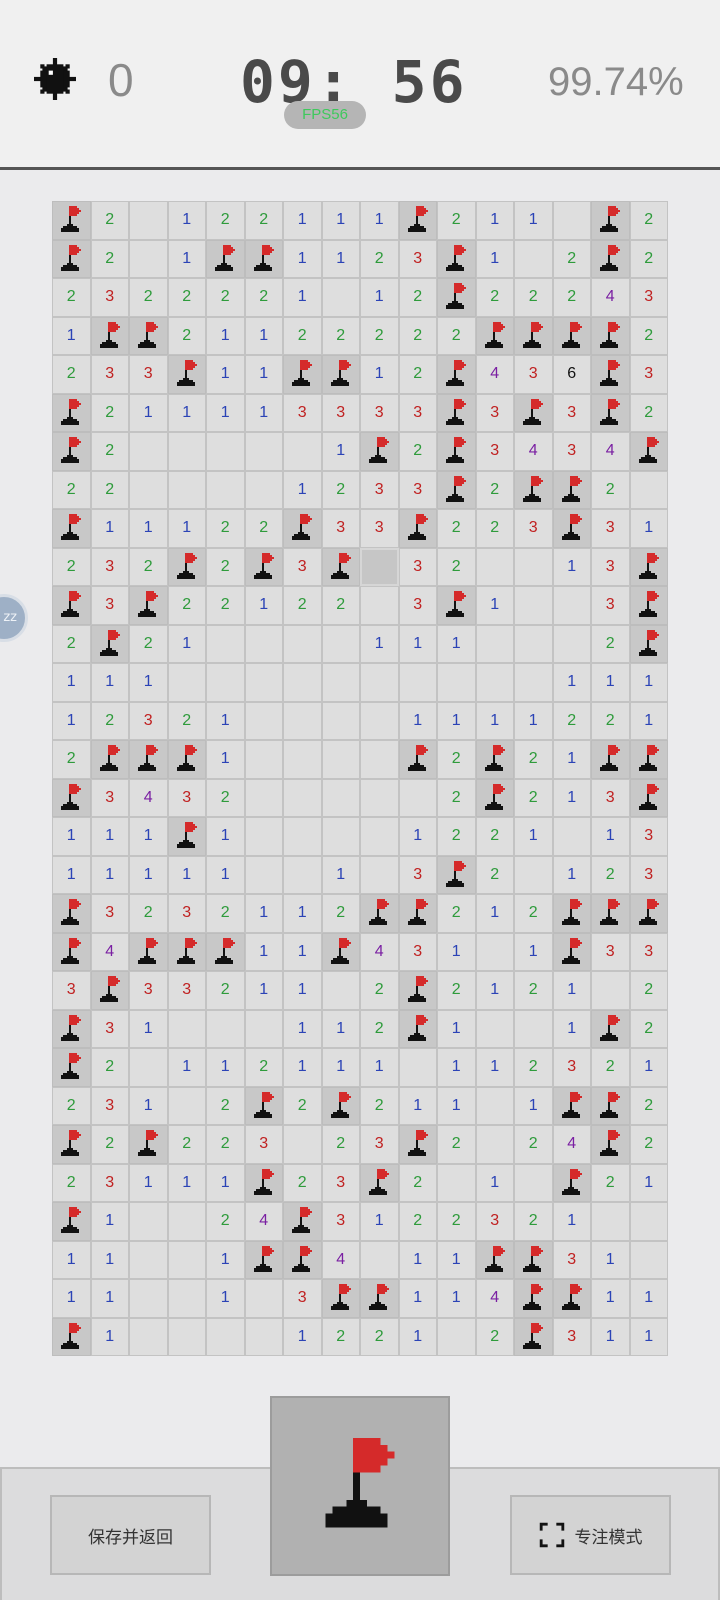 This screenshot has width=720, height=1600. I want to click on floating-assist-bubble: zz, so click(14, 618).